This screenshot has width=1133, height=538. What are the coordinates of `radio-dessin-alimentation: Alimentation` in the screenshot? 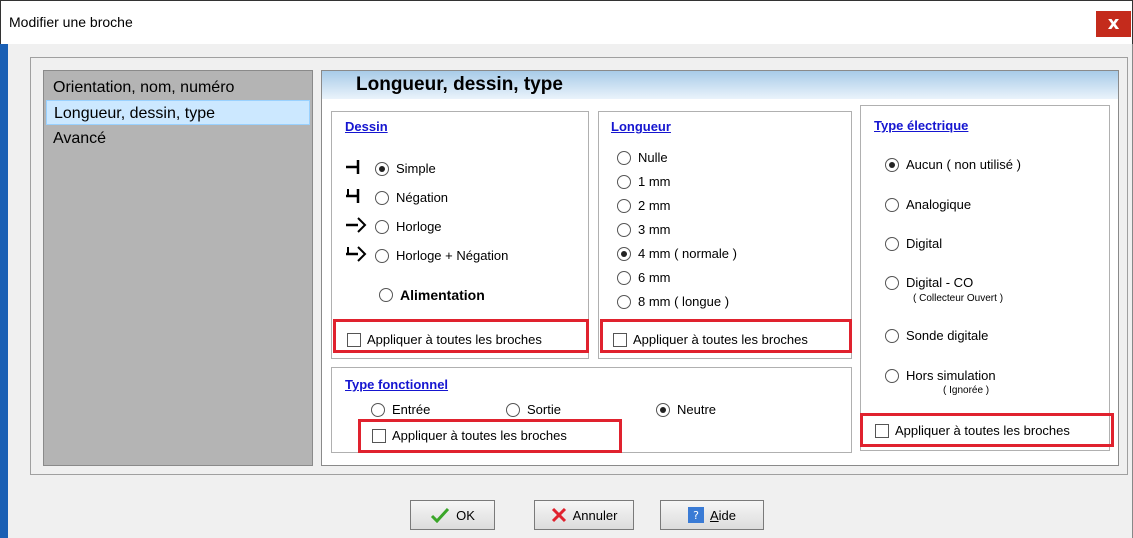 It's located at (432, 295).